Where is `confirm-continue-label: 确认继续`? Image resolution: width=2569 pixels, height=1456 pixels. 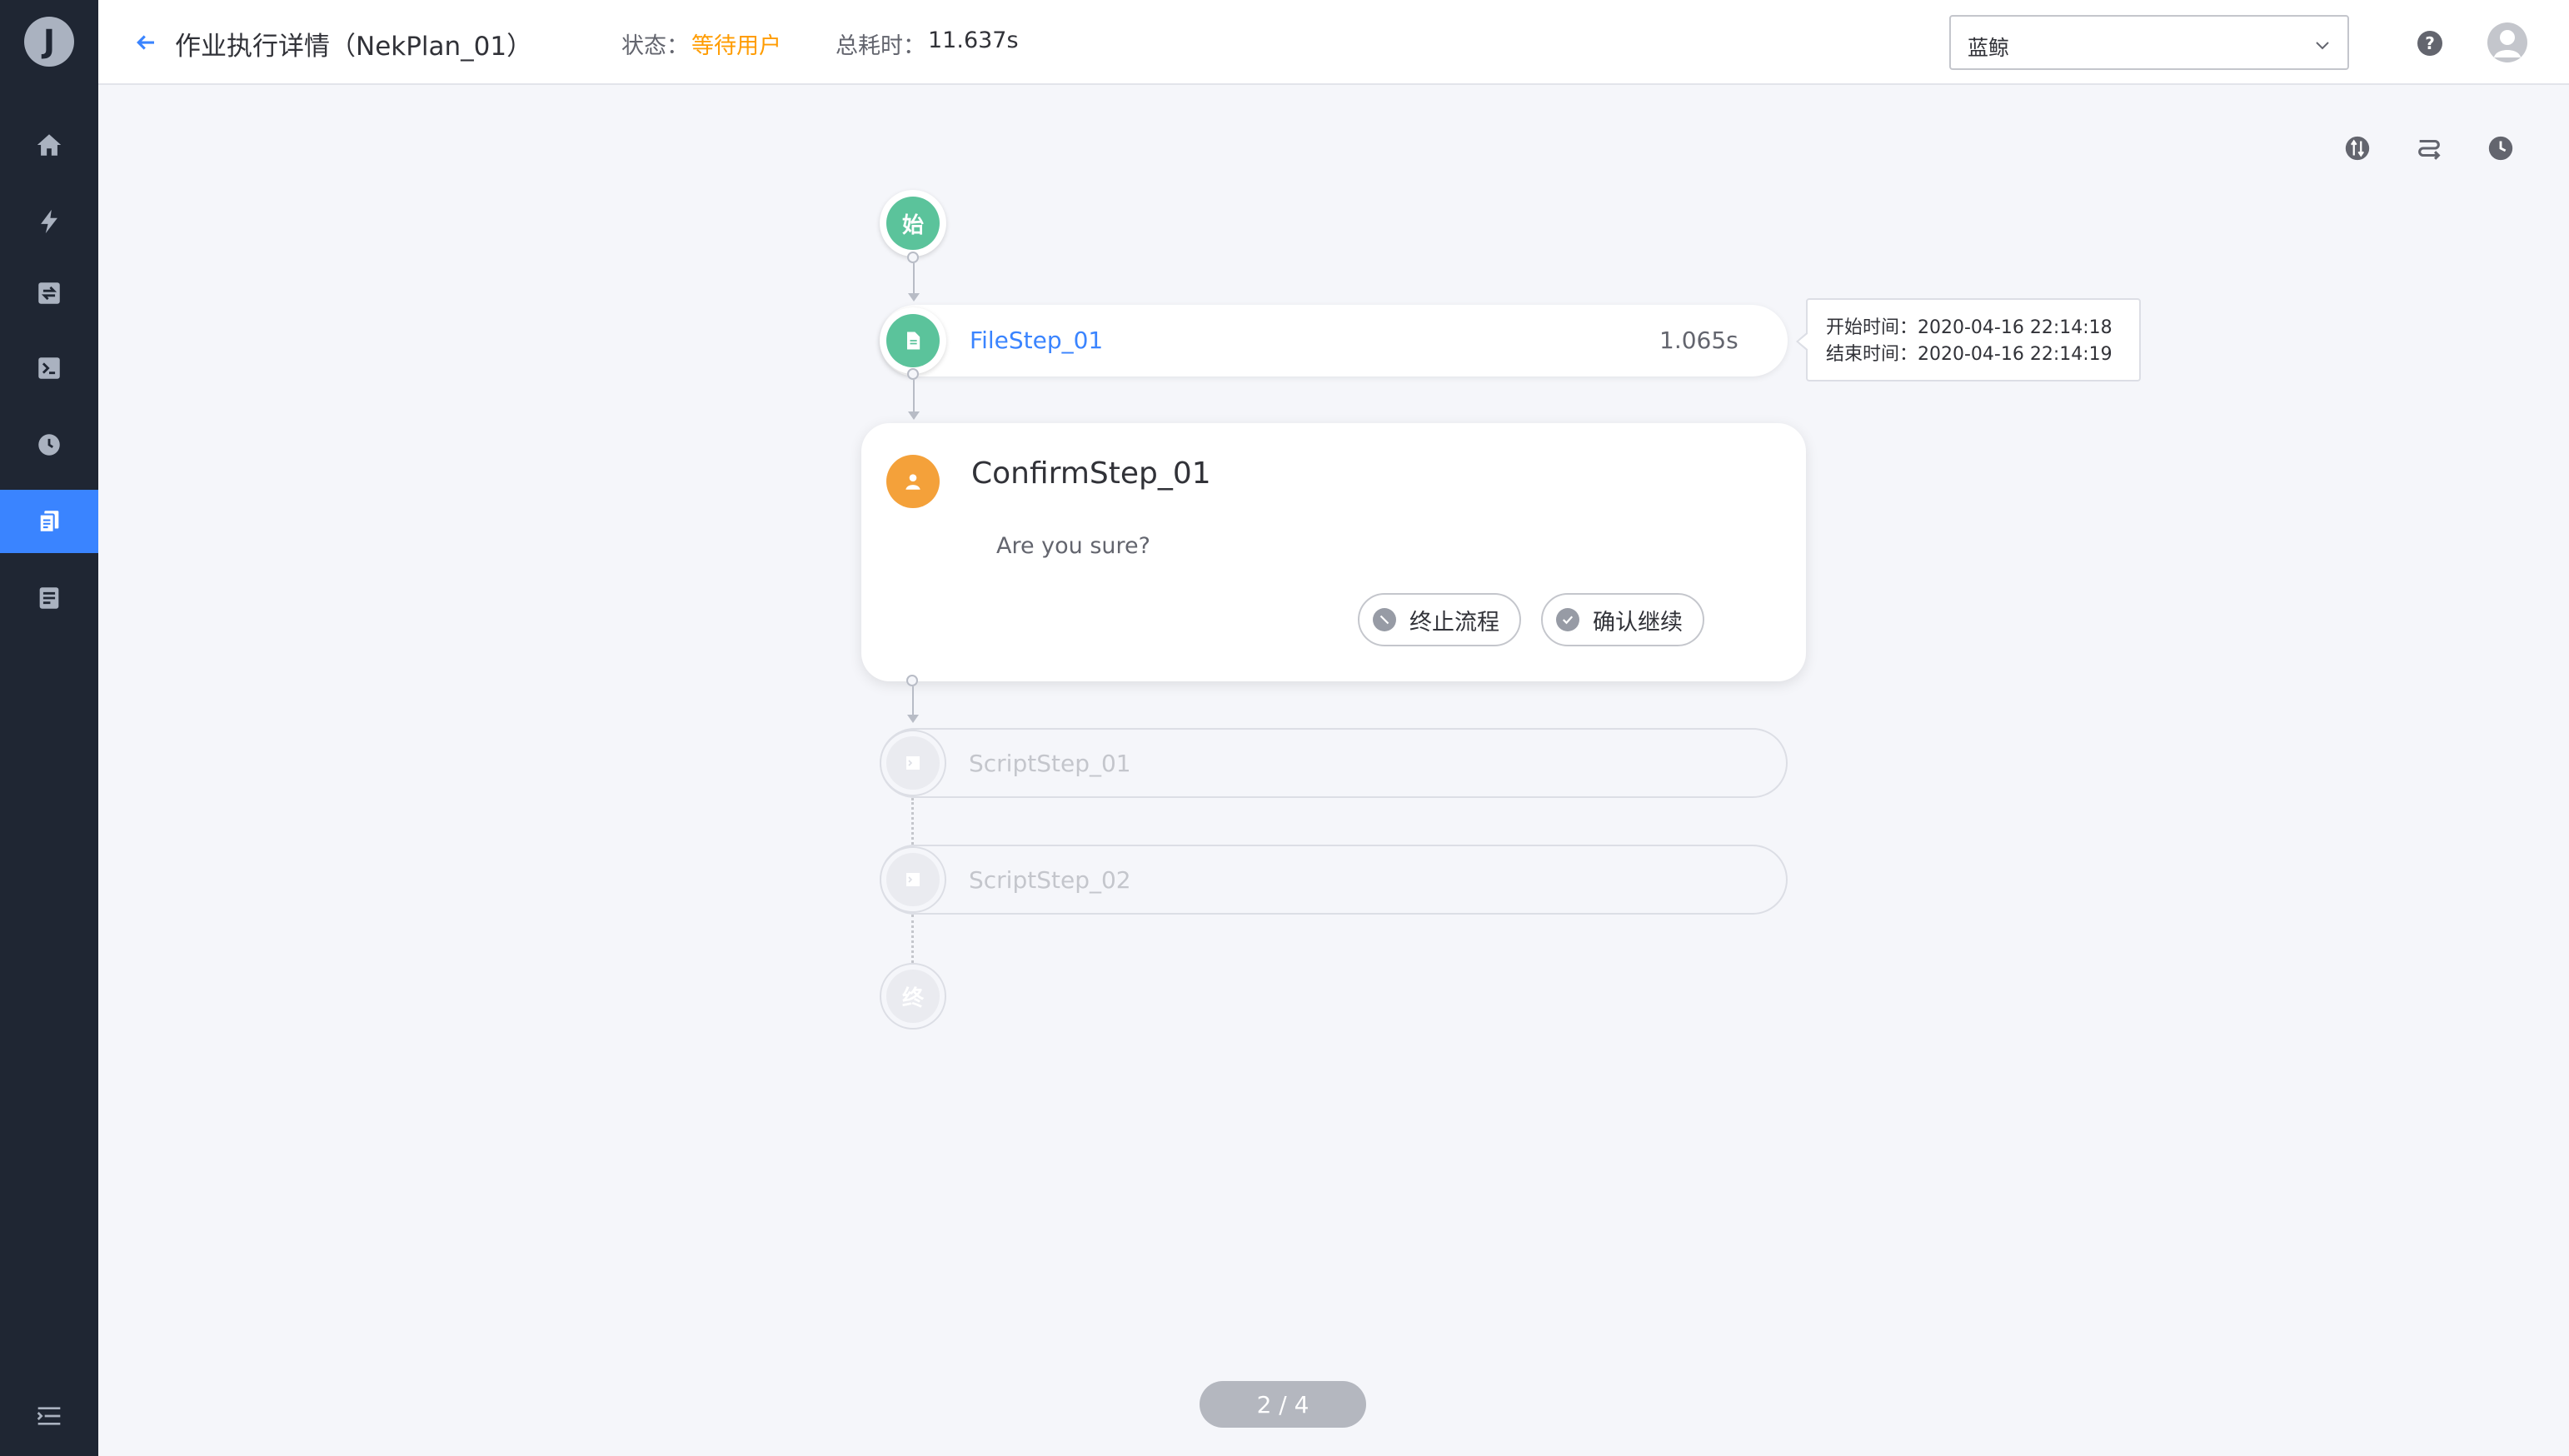
confirm-continue-label: 确认继续 is located at coordinates (1638, 622).